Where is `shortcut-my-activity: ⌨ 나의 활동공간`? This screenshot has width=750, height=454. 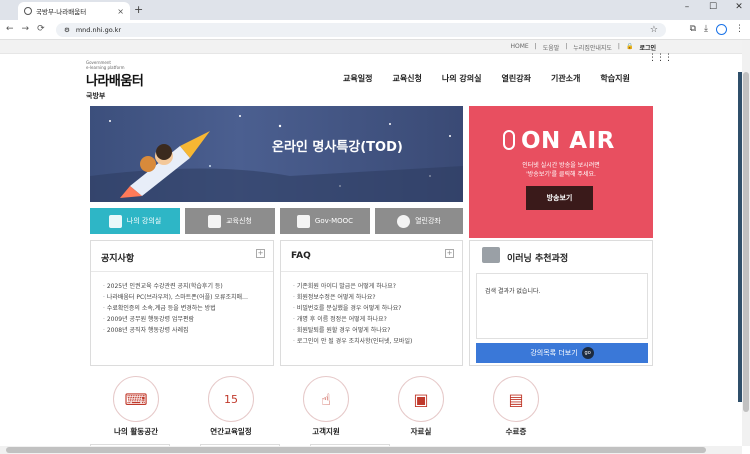 shortcut-my-activity: ⌨ 나의 활동공간 is located at coordinates (136, 406).